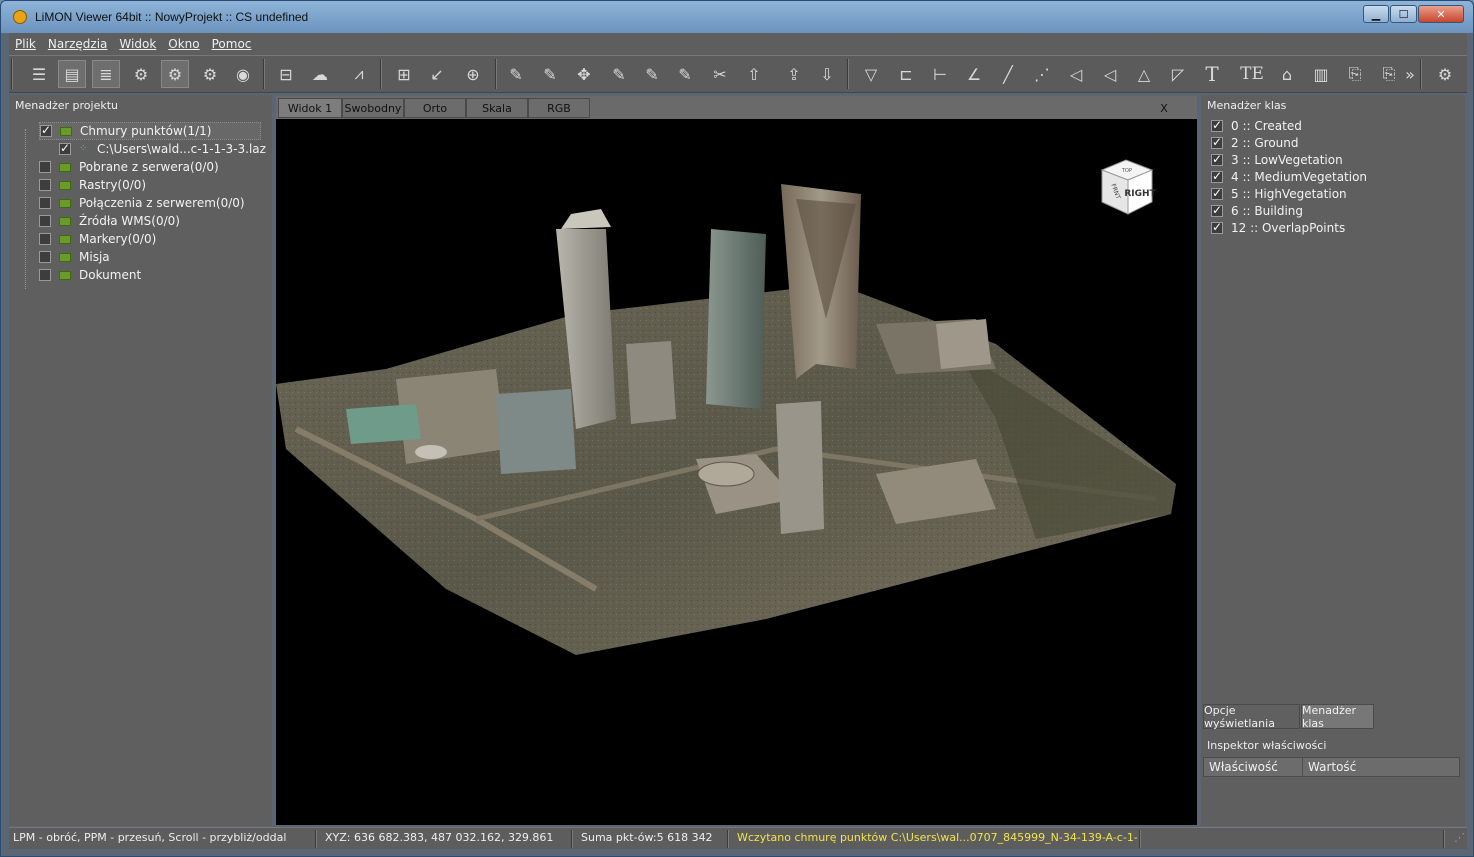 The height and width of the screenshot is (857, 1474). What do you see at coordinates (404, 74) in the screenshot?
I see `grid-icon: ⊞` at bounding box center [404, 74].